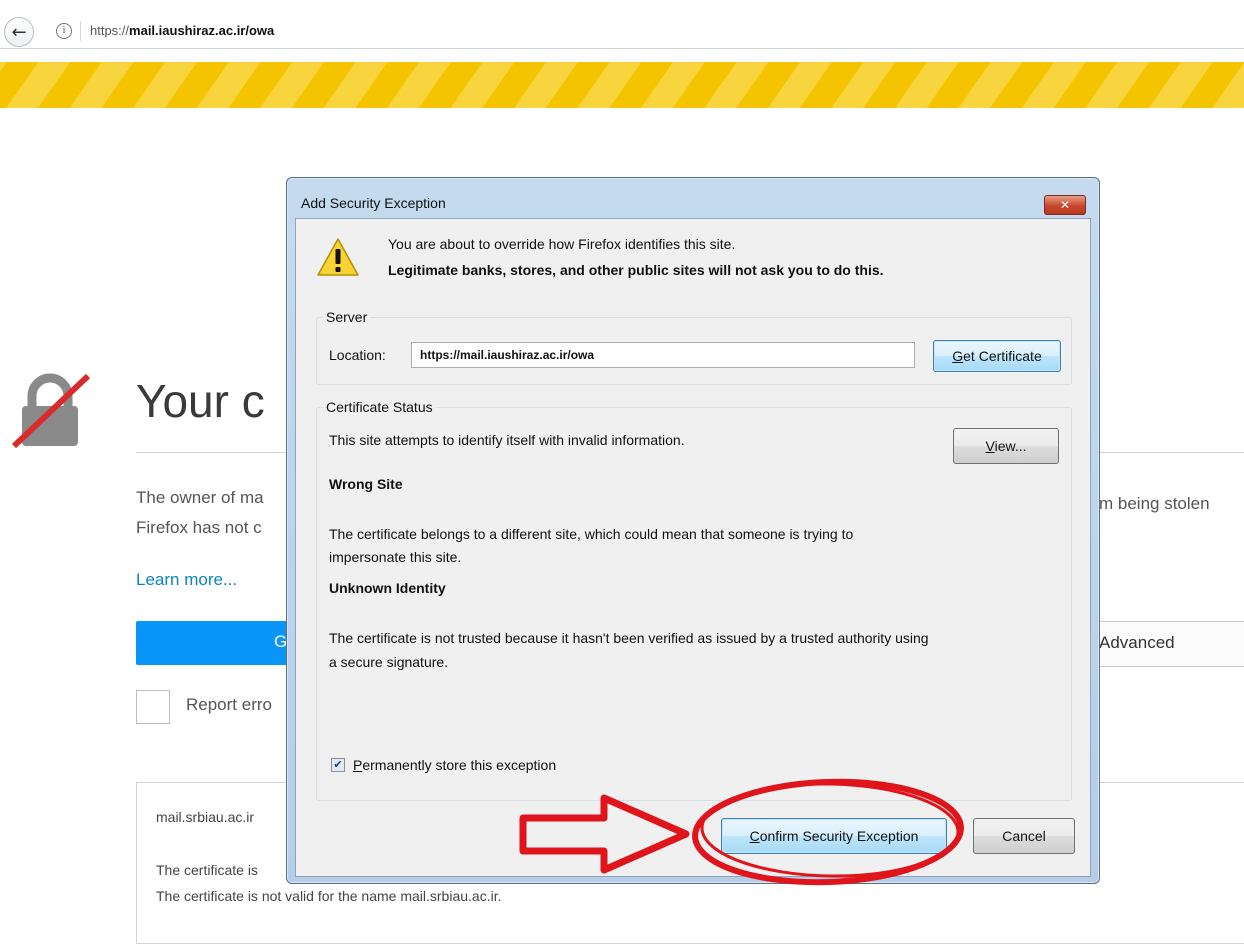  What do you see at coordinates (200, 401) in the screenshot?
I see `page-title: Your c` at bounding box center [200, 401].